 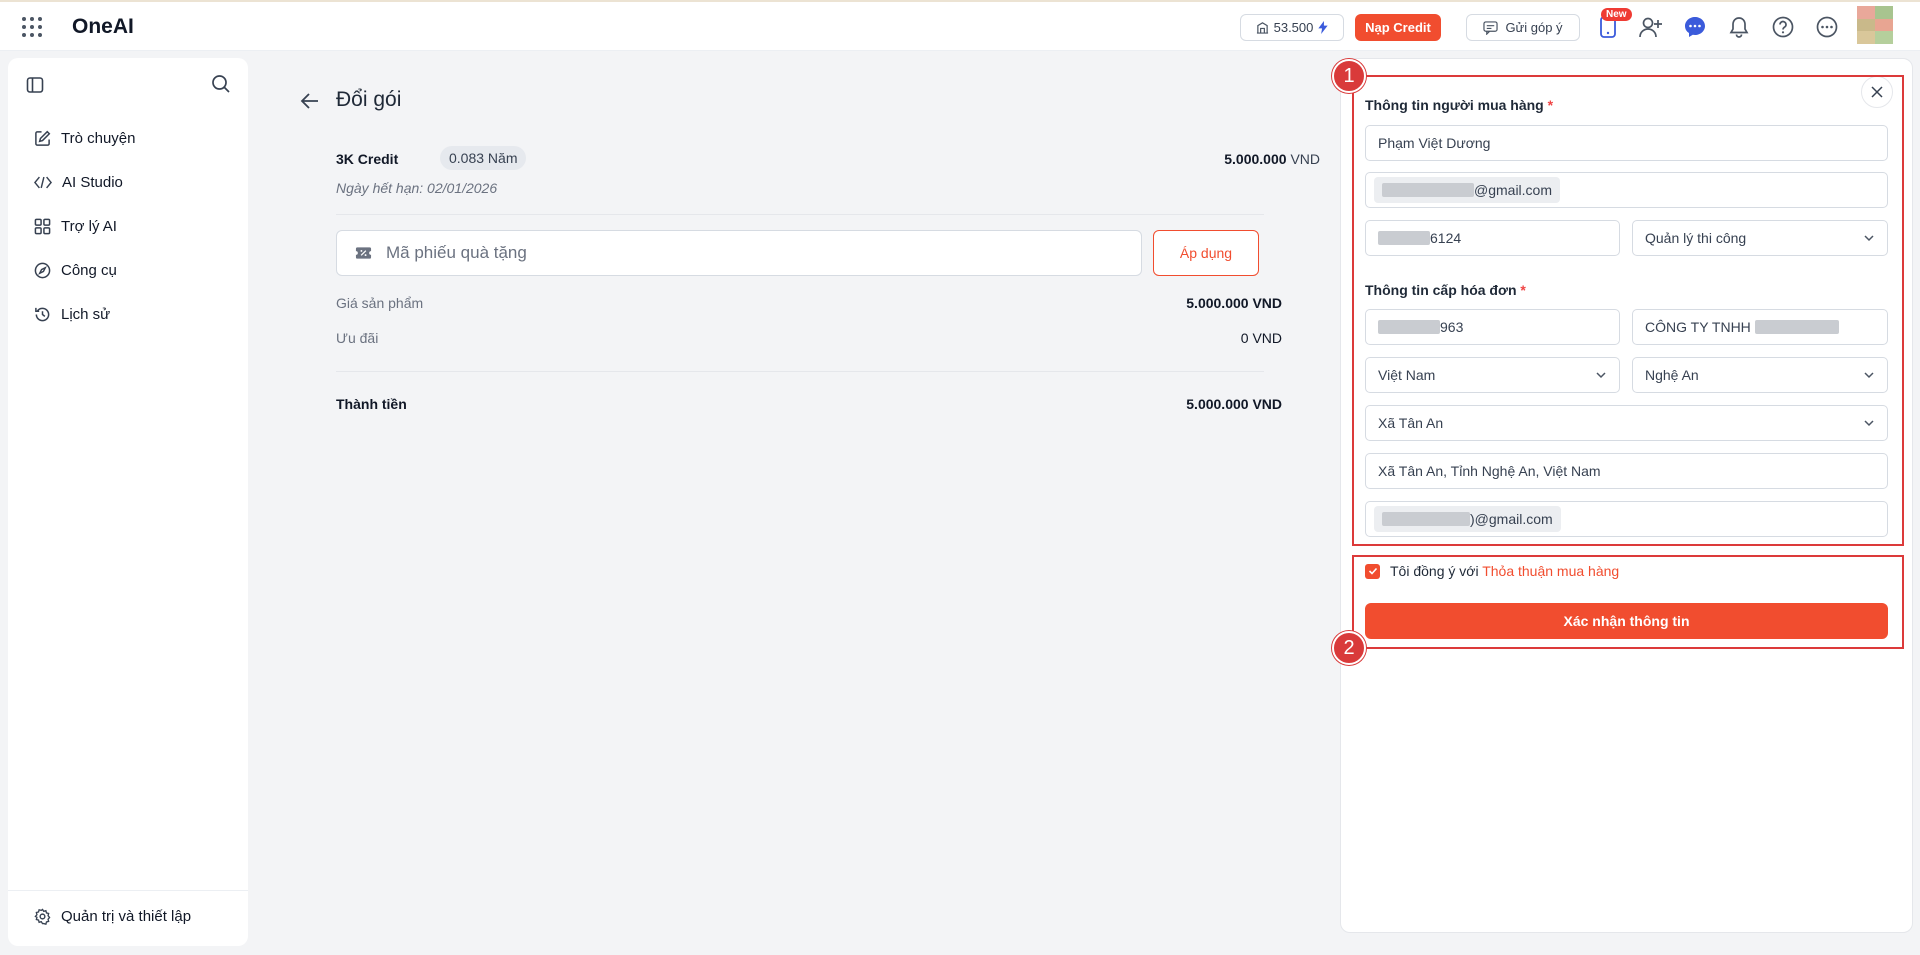 What do you see at coordinates (43, 182) in the screenshot?
I see `code-icon` at bounding box center [43, 182].